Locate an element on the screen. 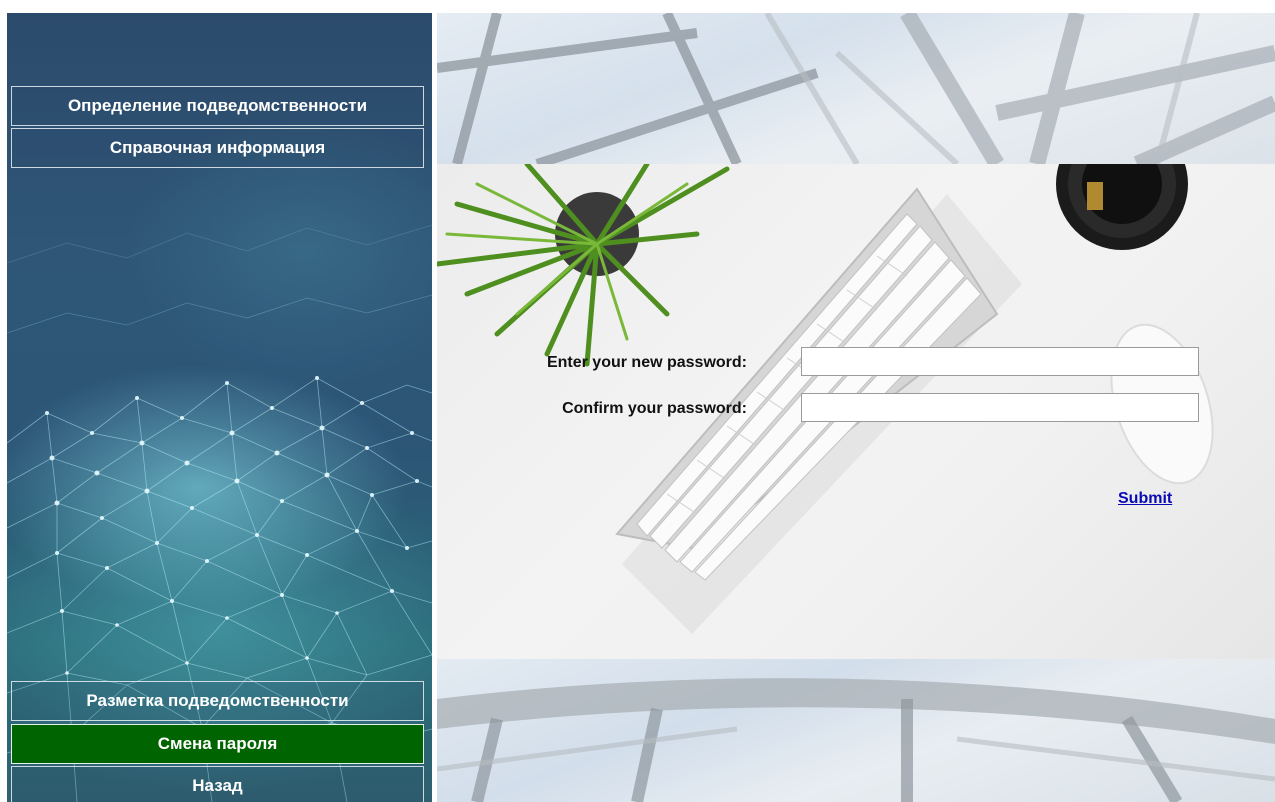 This screenshot has width=1275, height=802. new-password-label: Enter your new password: is located at coordinates (646, 362).